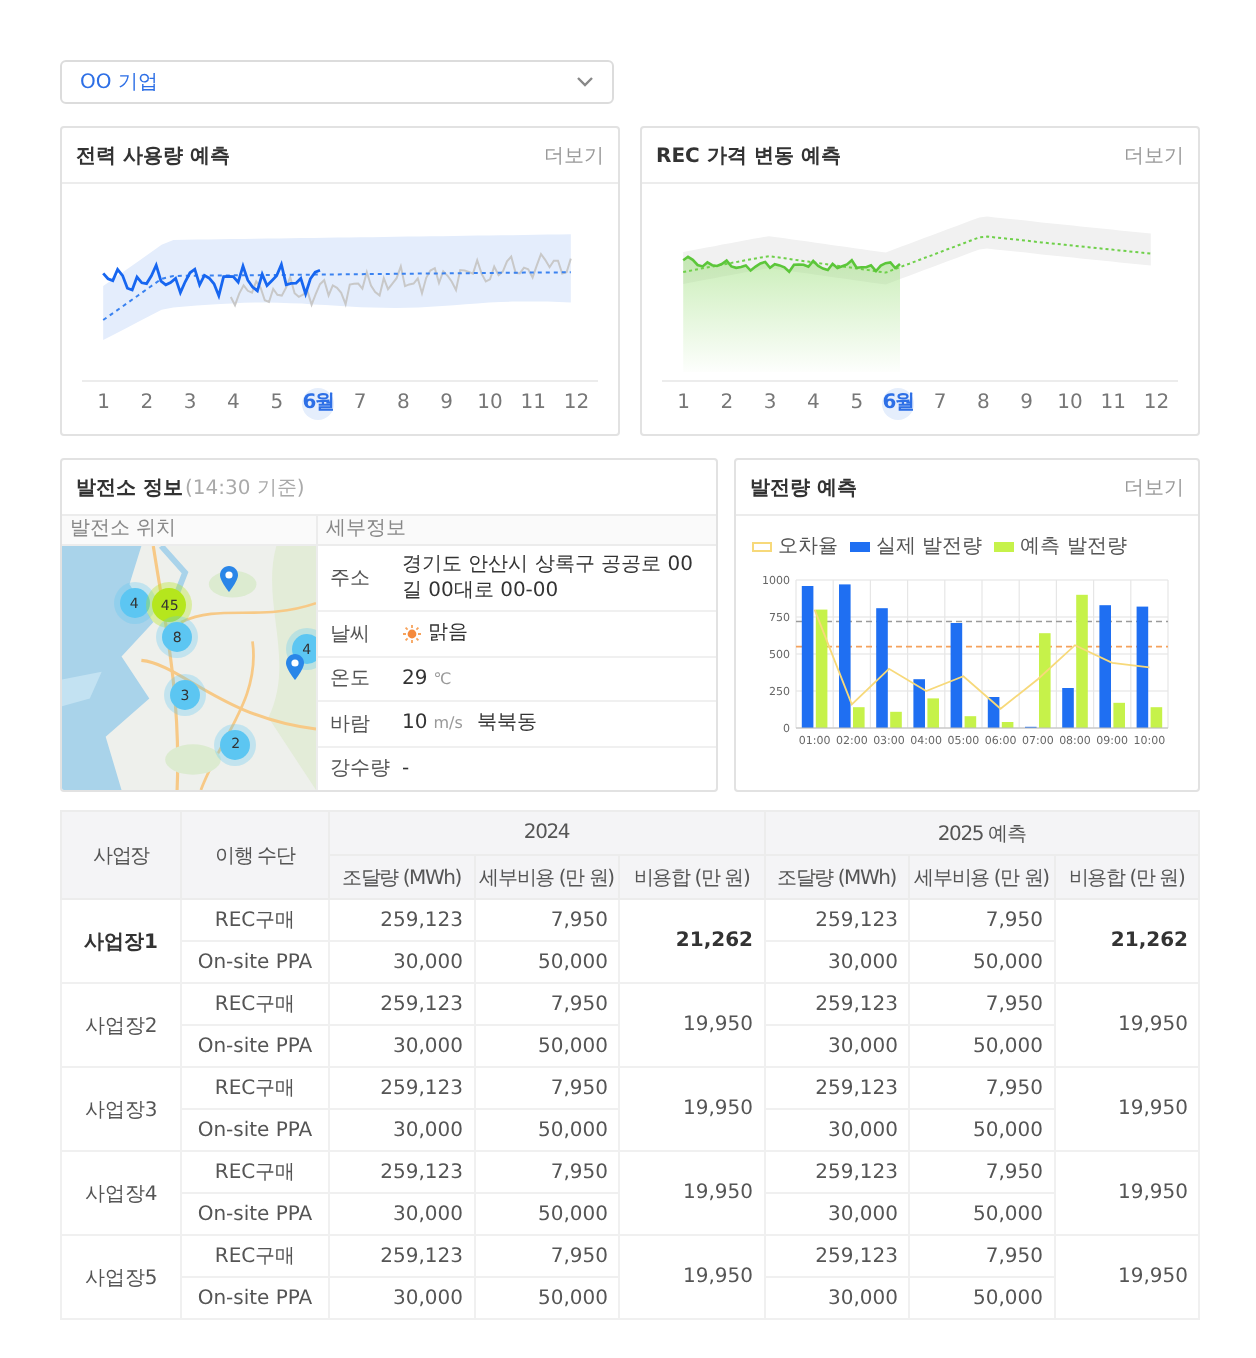 This screenshot has width=1256, height=1358. I want to click on detail-value: 10, so click(415, 723).